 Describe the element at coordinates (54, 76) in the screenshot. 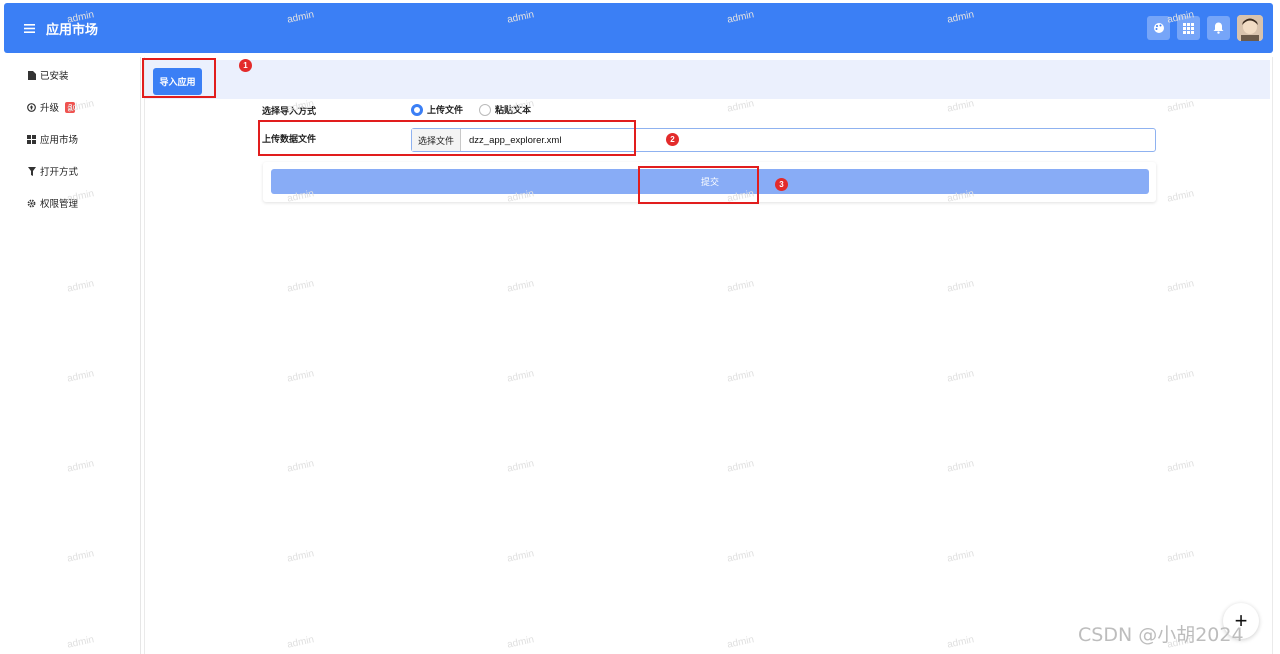

I see `sidebar-item-label: 已安装` at that location.